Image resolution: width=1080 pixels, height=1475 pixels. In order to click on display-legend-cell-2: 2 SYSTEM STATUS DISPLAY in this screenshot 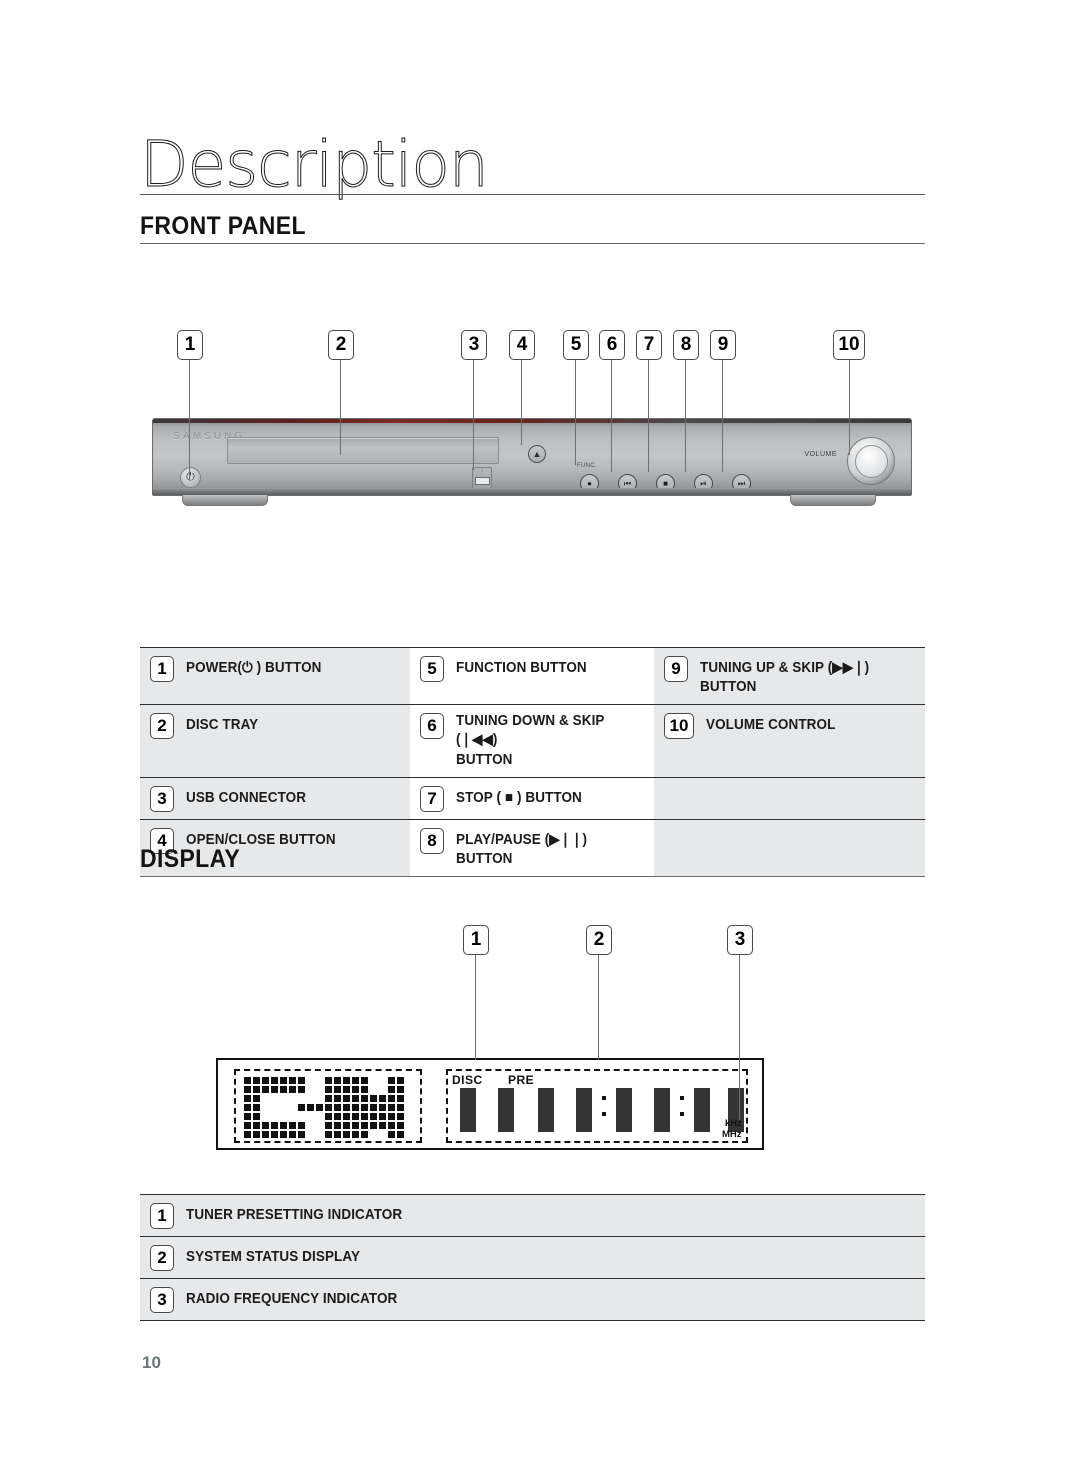, I will do `click(532, 1257)`.